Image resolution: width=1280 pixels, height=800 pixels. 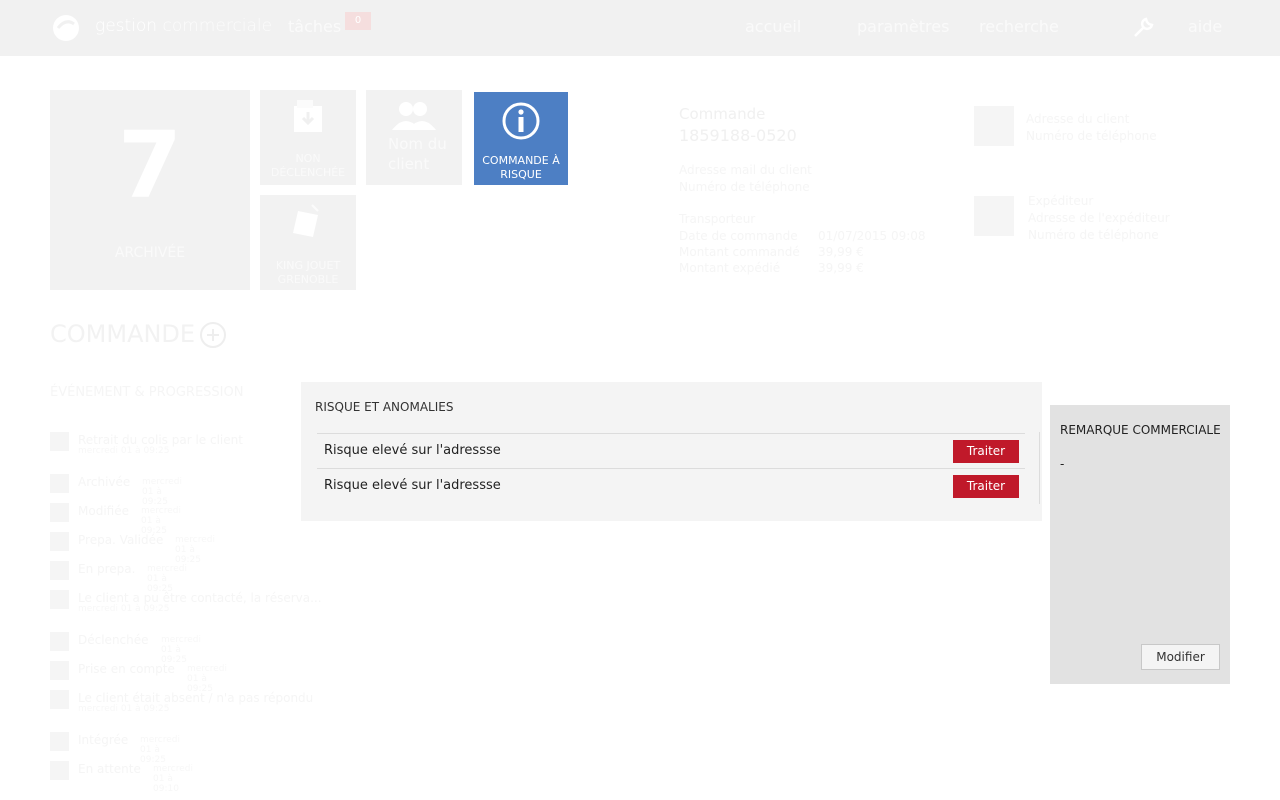 I want to click on client-email-label: Adresse mail du client, so click(x=745, y=170).